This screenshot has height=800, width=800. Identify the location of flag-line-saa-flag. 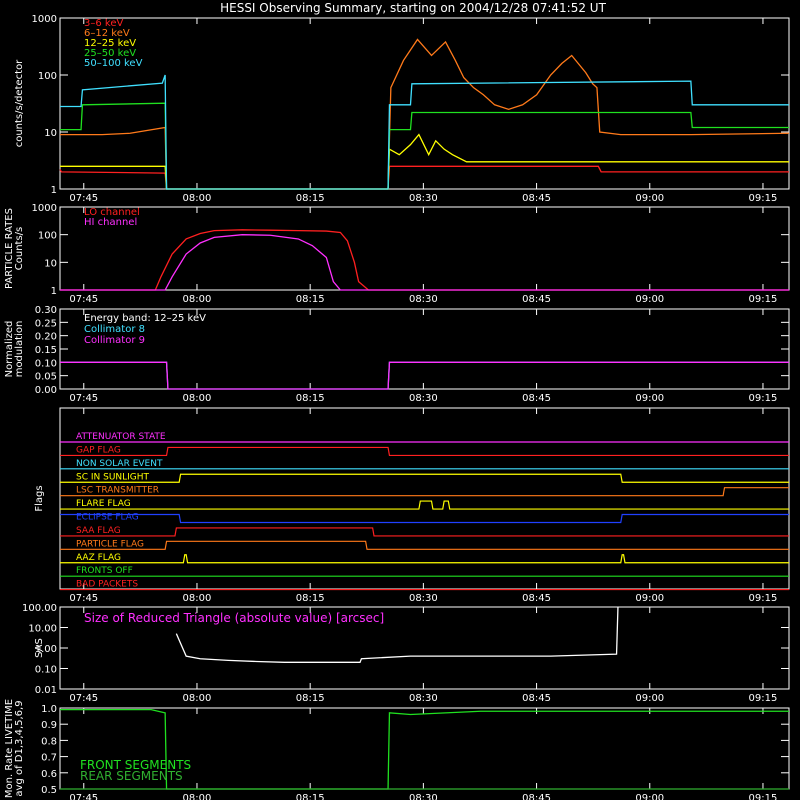
(424, 532).